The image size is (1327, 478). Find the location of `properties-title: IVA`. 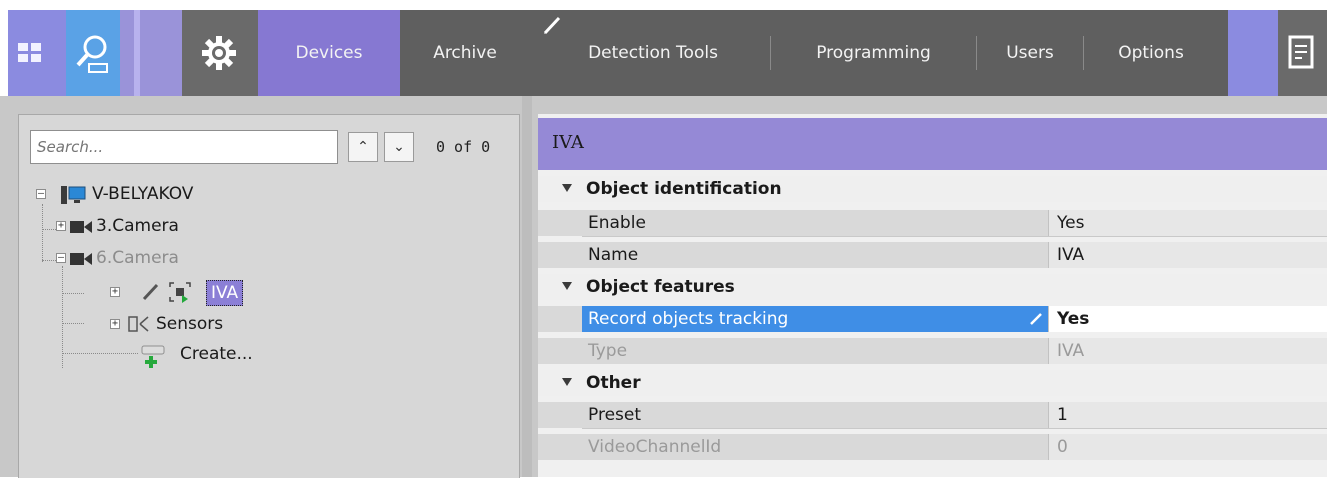

properties-title: IVA is located at coordinates (568, 142).